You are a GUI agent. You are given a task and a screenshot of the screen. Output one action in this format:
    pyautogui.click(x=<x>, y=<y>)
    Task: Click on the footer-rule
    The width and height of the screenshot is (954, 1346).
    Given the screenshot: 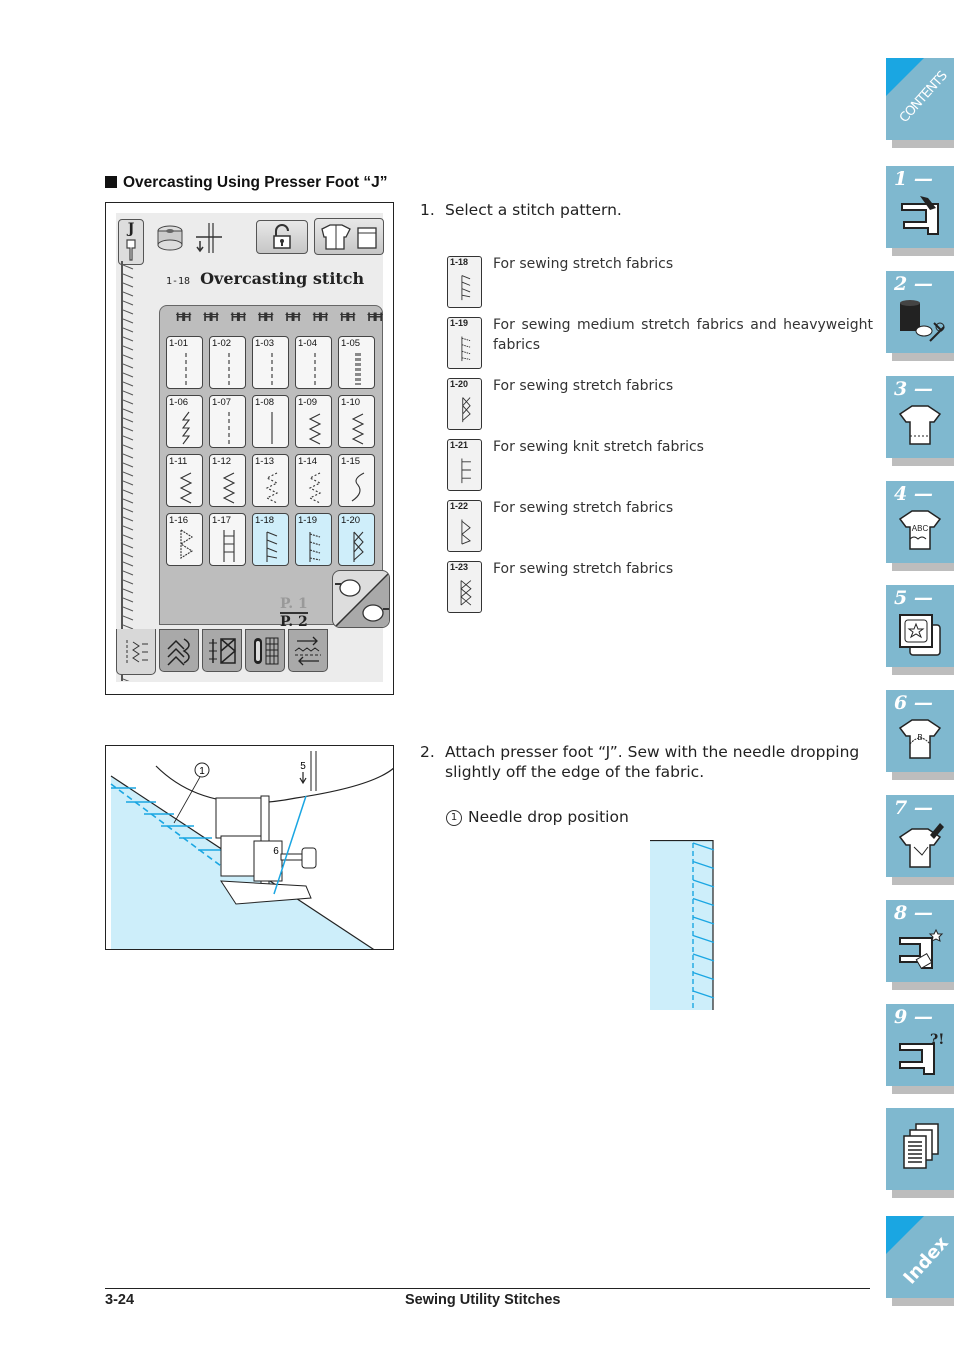 What is the action you would take?
    pyautogui.click(x=487, y=1288)
    